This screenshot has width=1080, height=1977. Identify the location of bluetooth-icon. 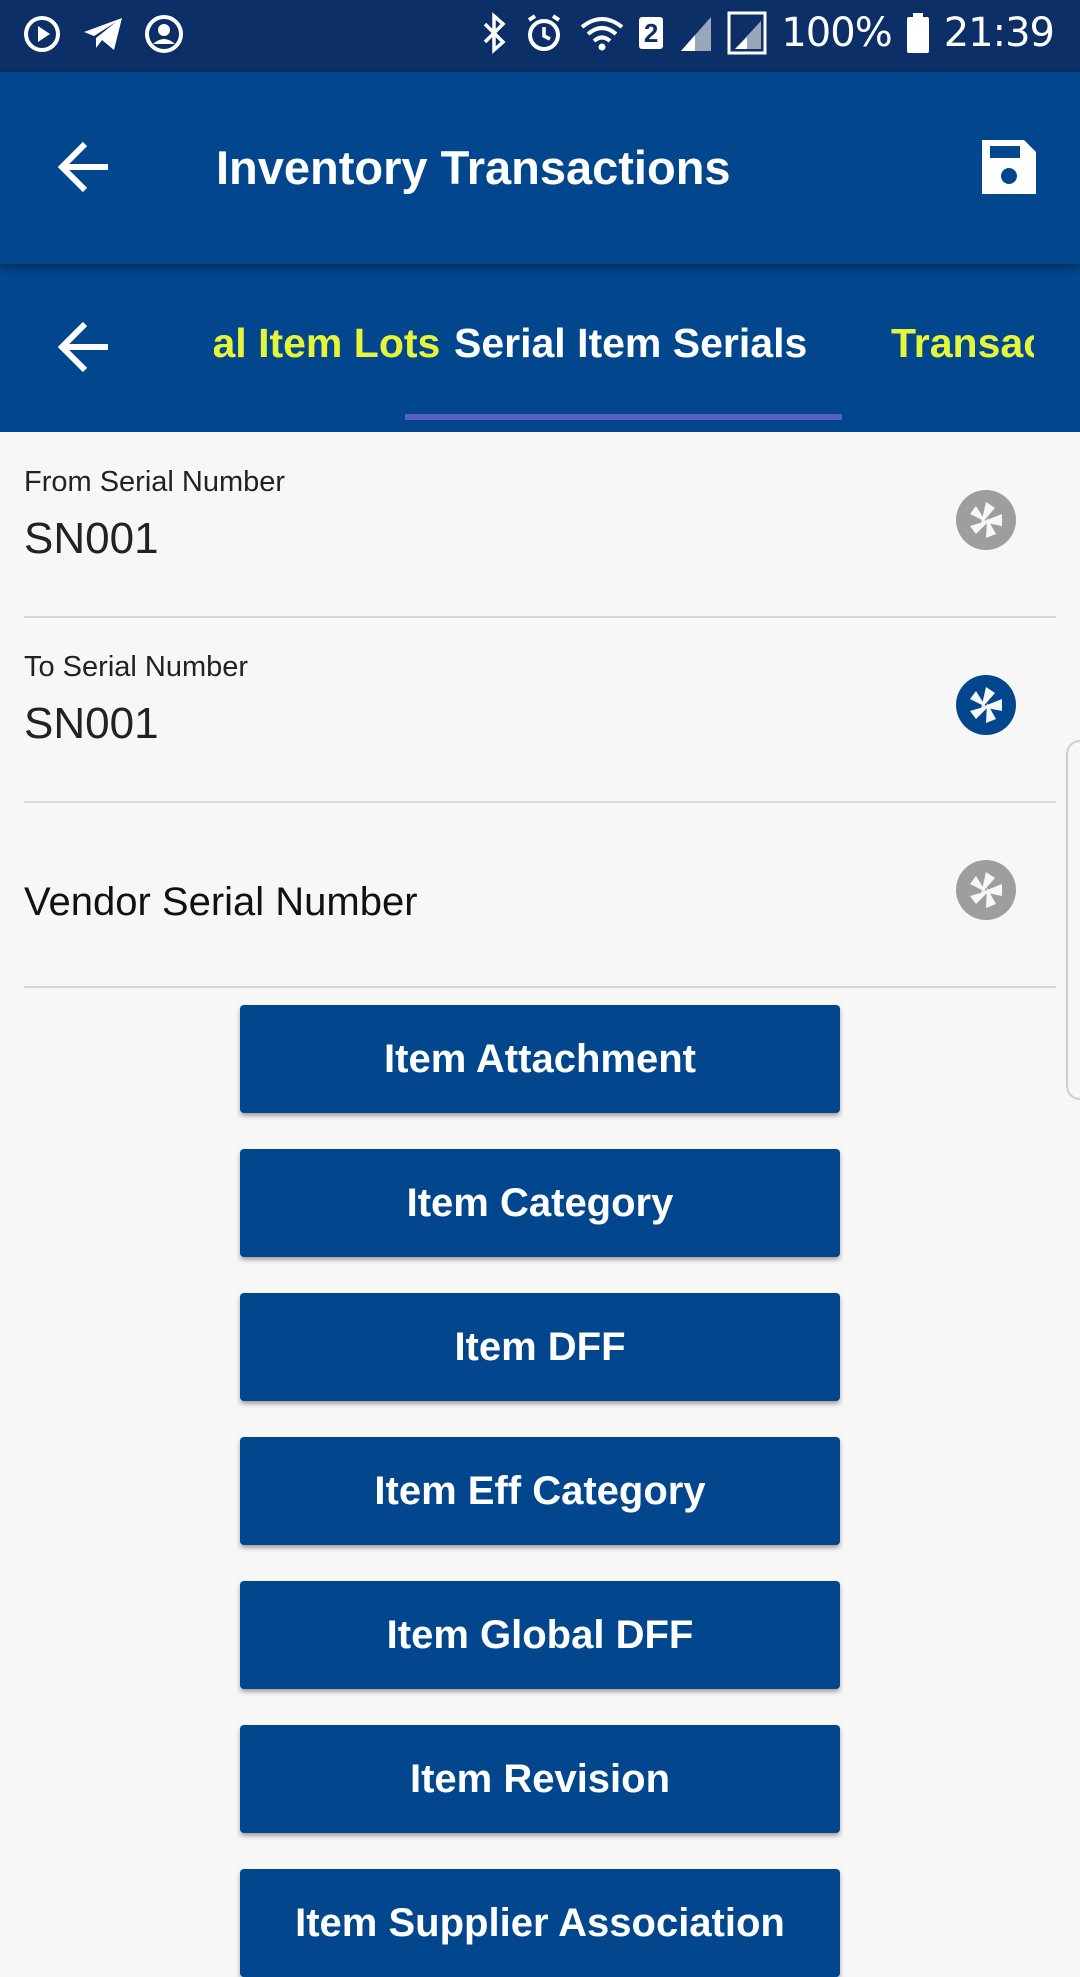
(494, 33).